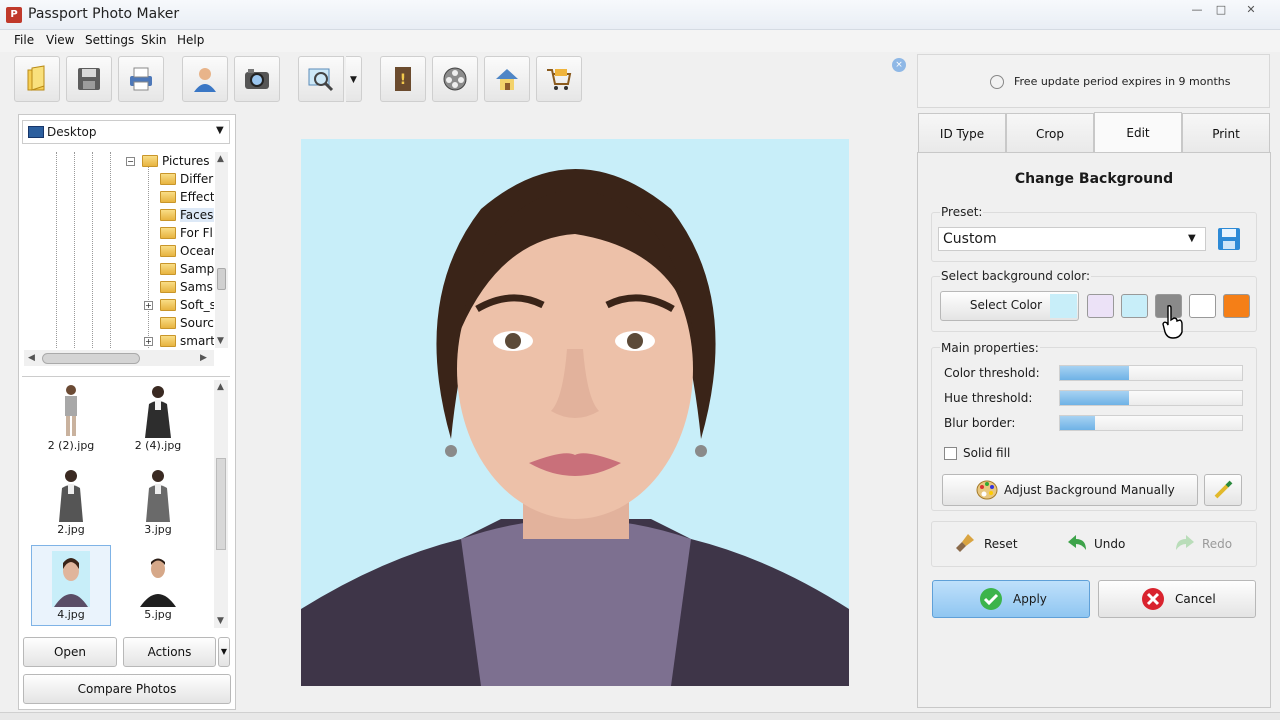 The height and width of the screenshot is (720, 1280). Describe the element at coordinates (1223, 490) in the screenshot. I see `color-picker-button` at that location.